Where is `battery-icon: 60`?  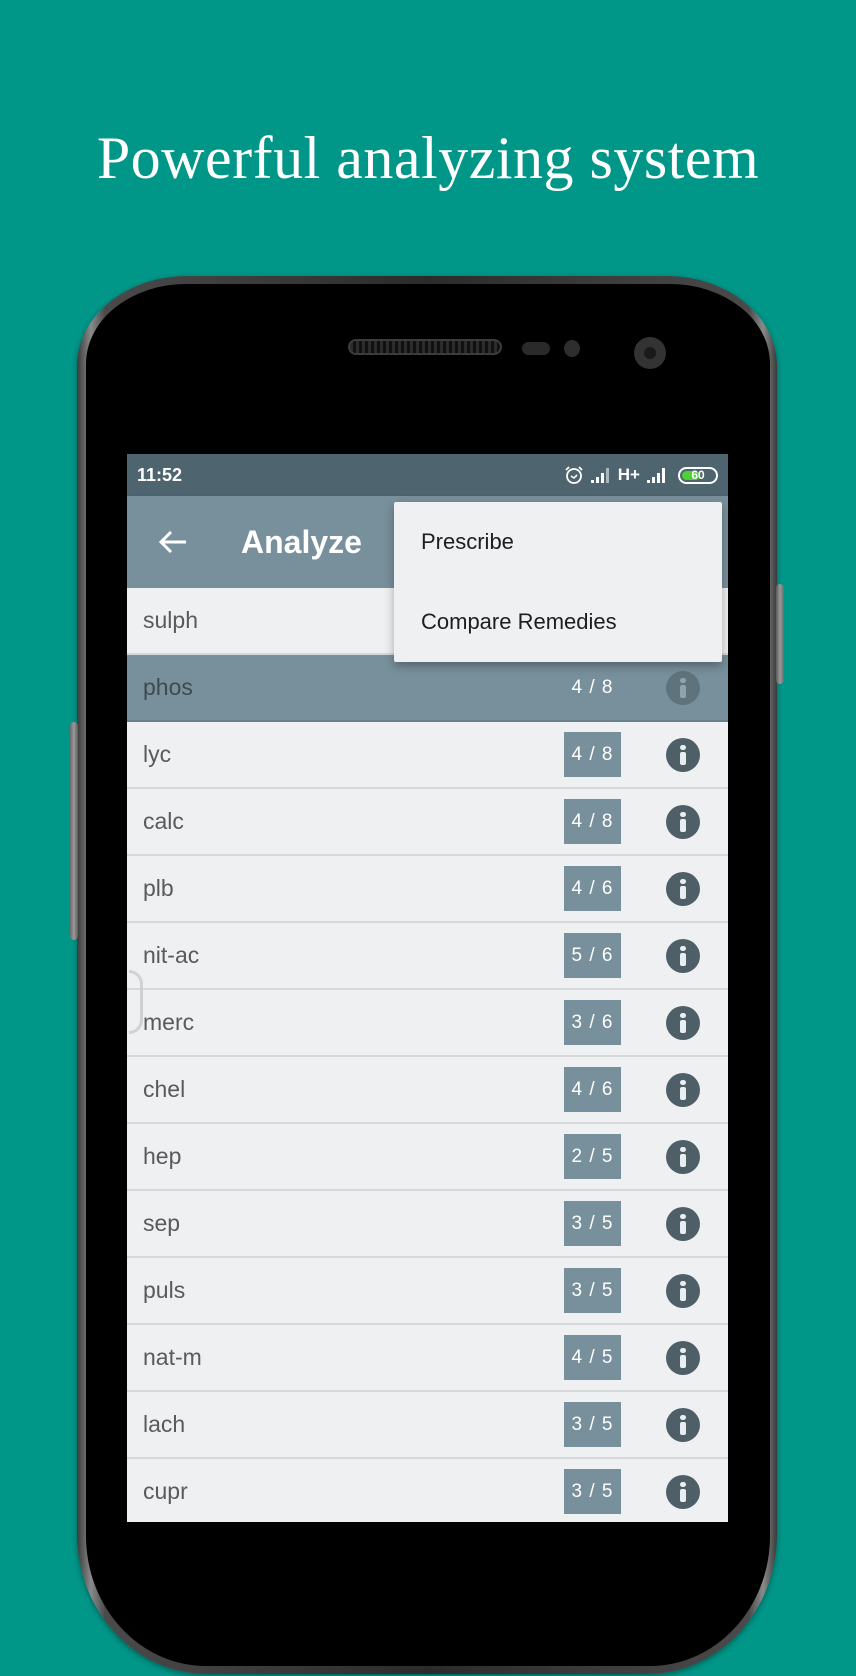
battery-icon: 60 is located at coordinates (698, 475).